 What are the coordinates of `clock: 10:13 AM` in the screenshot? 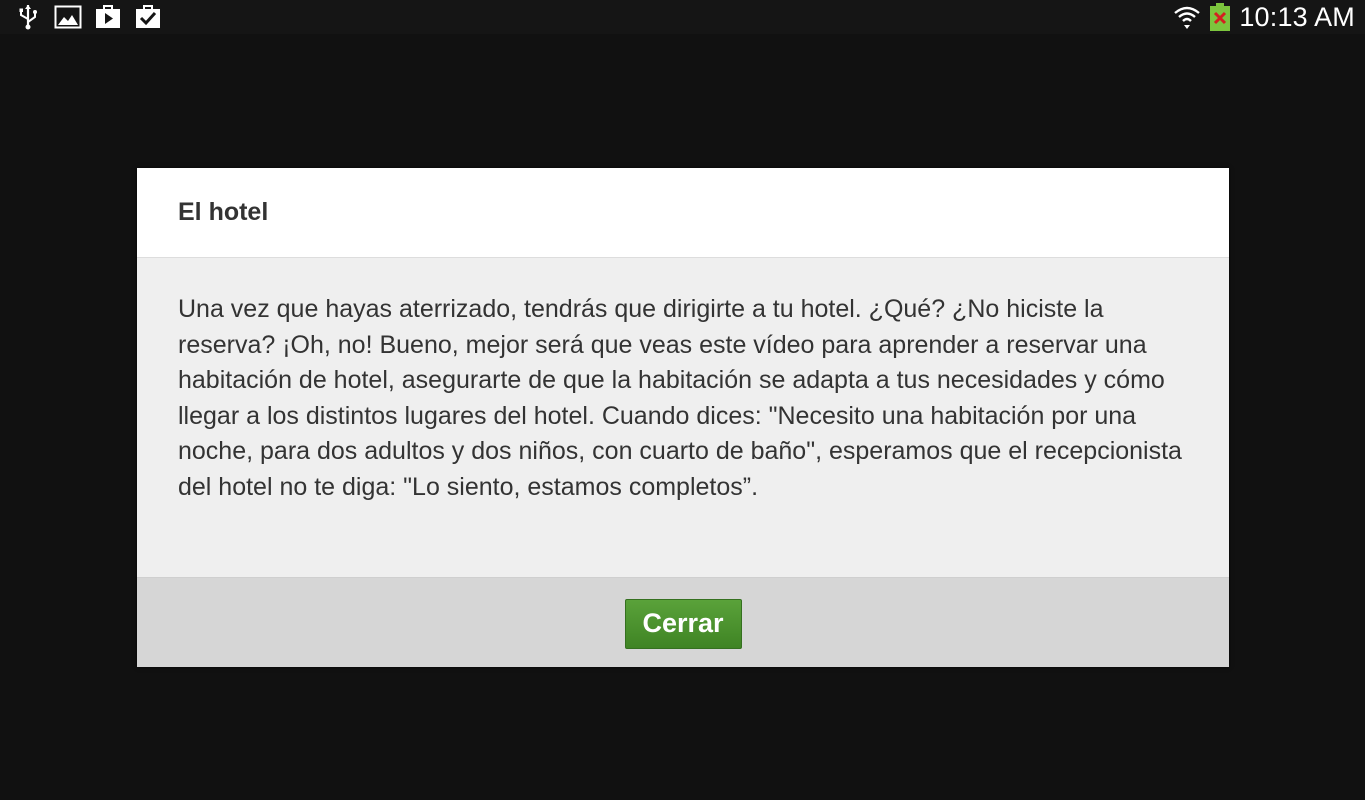 It's located at (1297, 16).